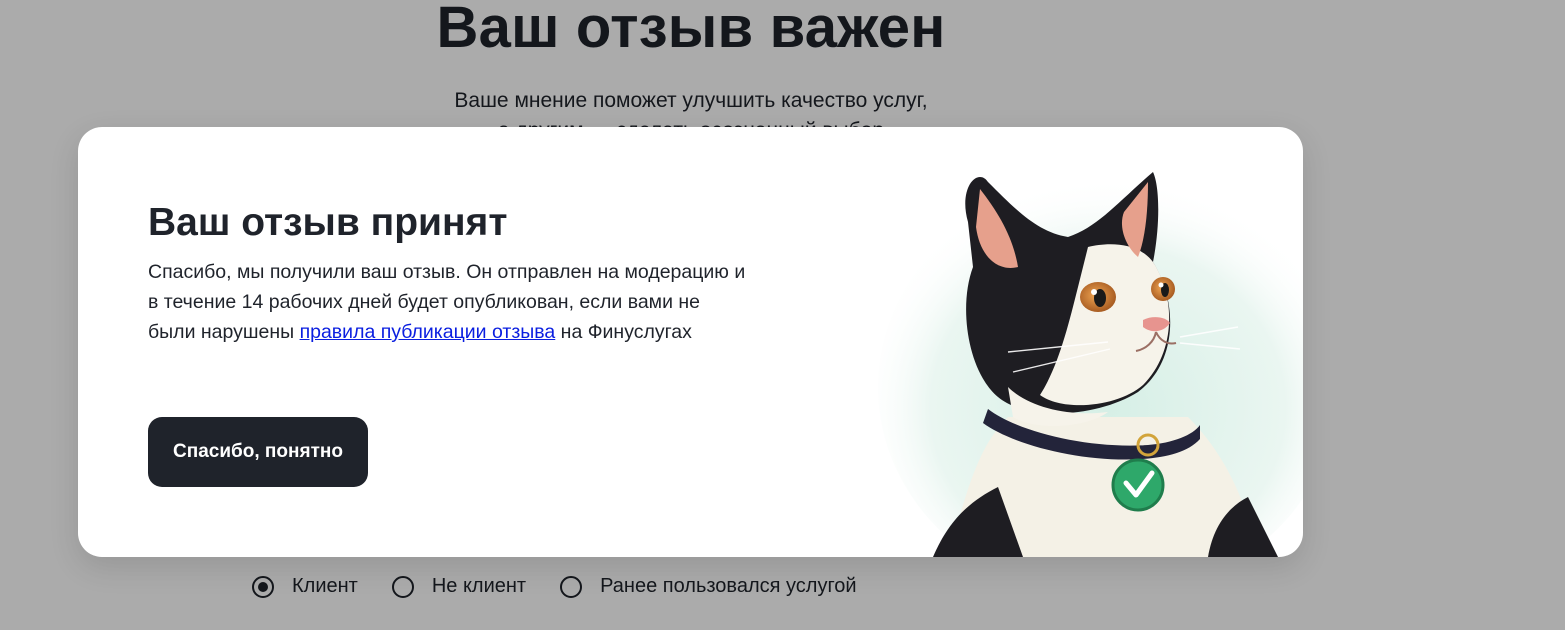 This screenshot has width=1565, height=630. What do you see at coordinates (623, 332) in the screenshot?
I see `modal-message-text-end: на Финуслугах` at bounding box center [623, 332].